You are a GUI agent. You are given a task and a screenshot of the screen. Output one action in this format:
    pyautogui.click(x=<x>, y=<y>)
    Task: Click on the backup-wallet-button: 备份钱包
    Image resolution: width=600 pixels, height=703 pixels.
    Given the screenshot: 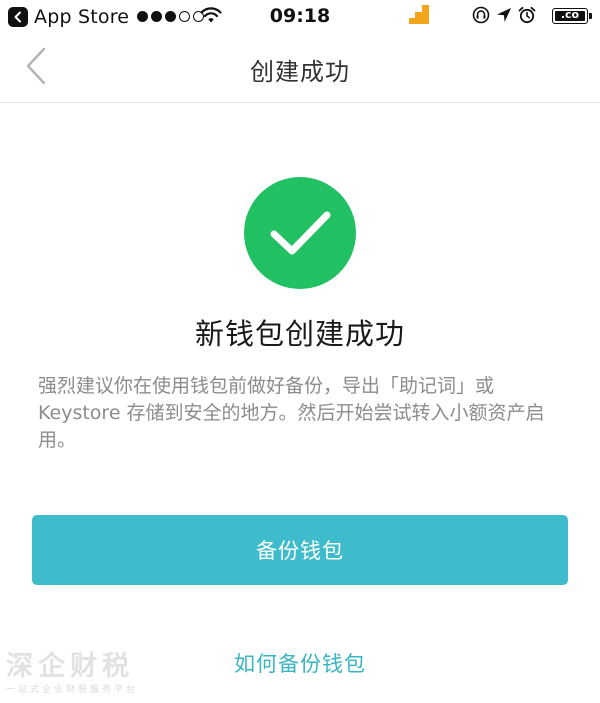 What is the action you would take?
    pyautogui.click(x=300, y=550)
    